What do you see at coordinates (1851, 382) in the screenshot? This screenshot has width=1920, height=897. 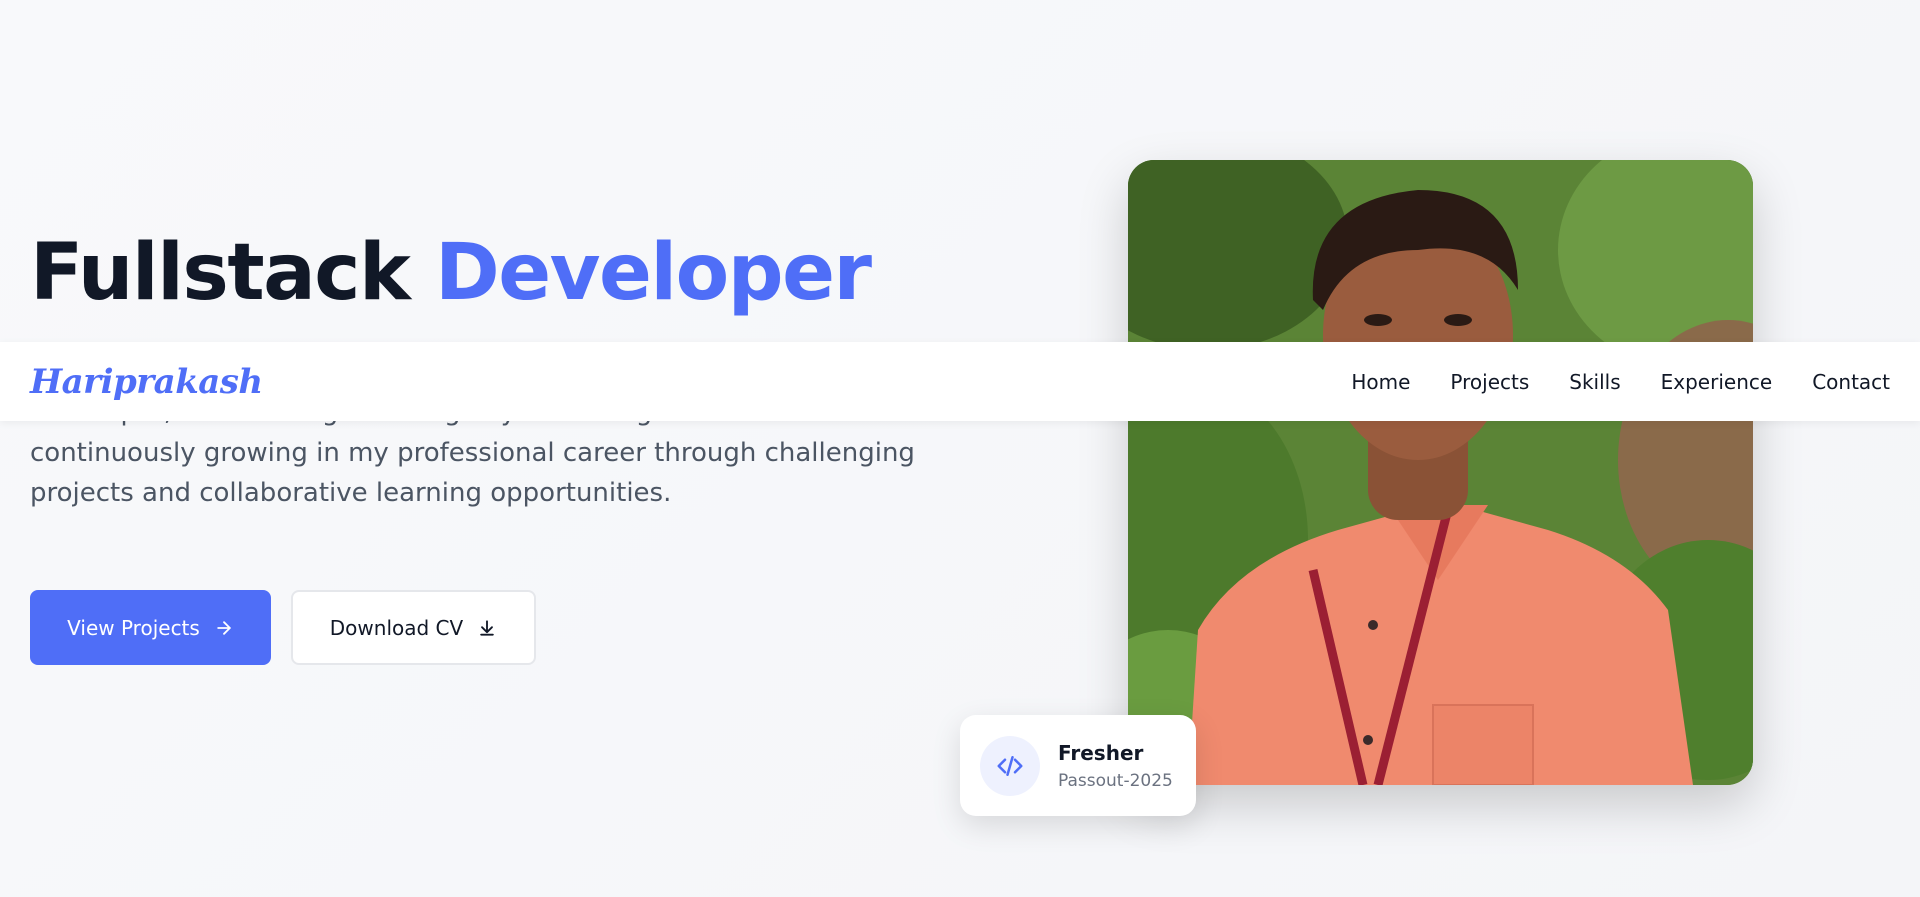 I see `nav-link-contact: Contact` at bounding box center [1851, 382].